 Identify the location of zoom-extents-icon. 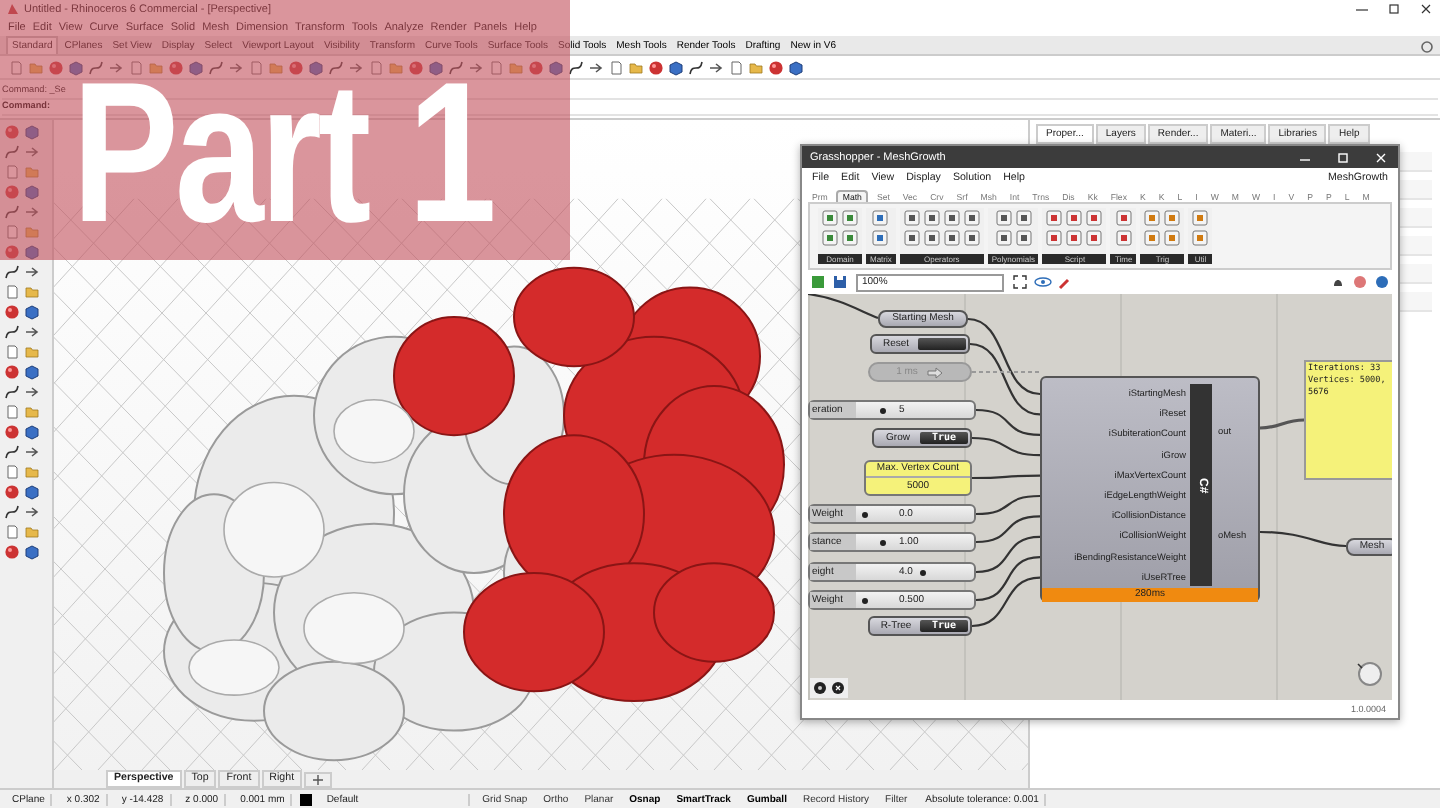
(1020, 282).